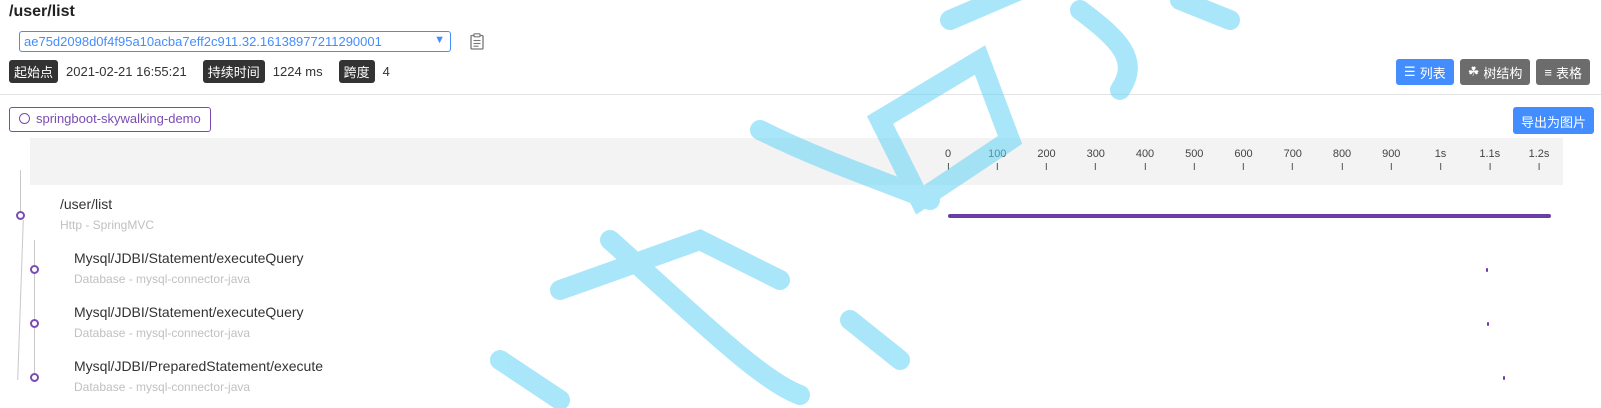 This screenshot has width=1601, height=408. I want to click on list-icon: ☰, so click(1410, 71).